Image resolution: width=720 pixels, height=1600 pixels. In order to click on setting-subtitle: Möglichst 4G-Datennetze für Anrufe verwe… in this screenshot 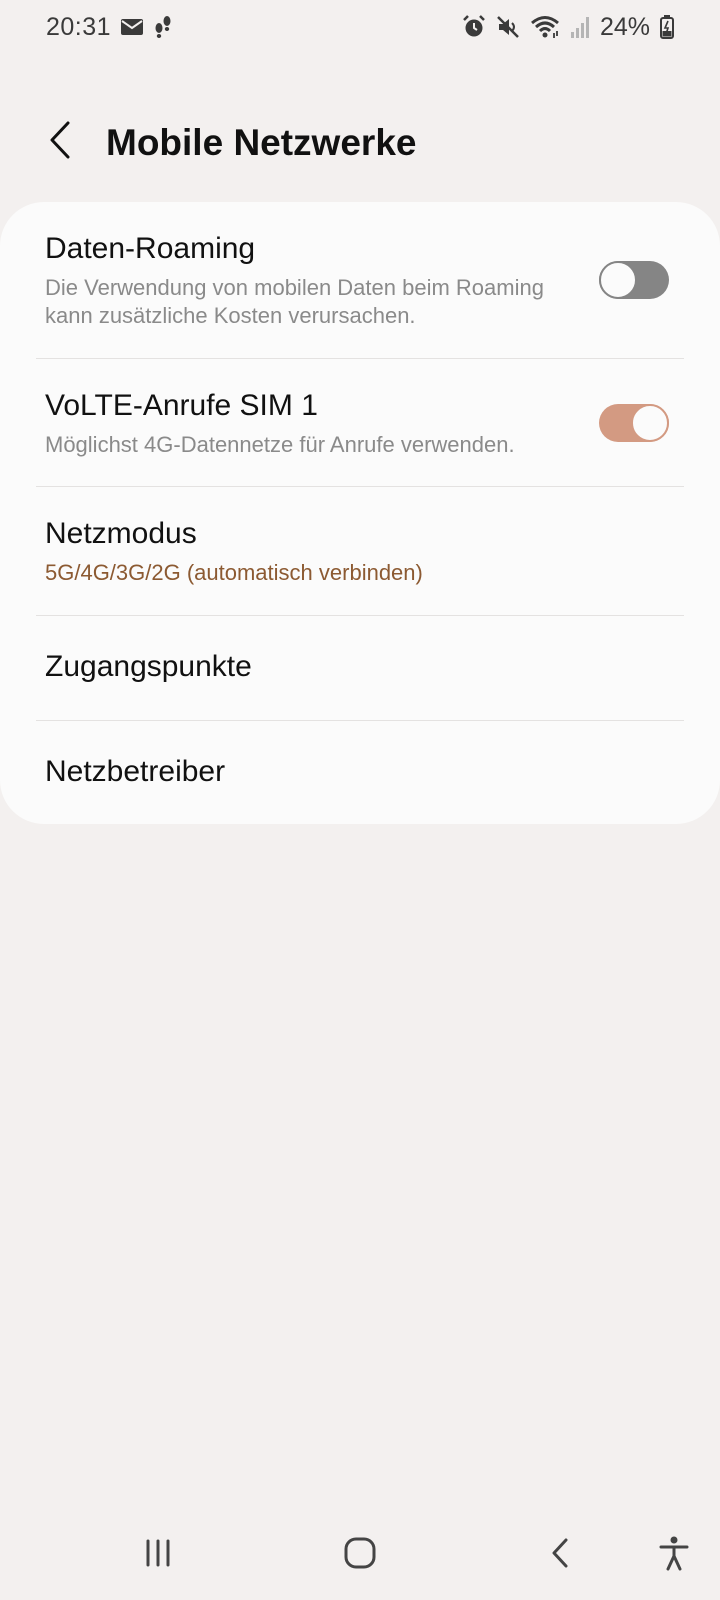, I will do `click(280, 444)`.